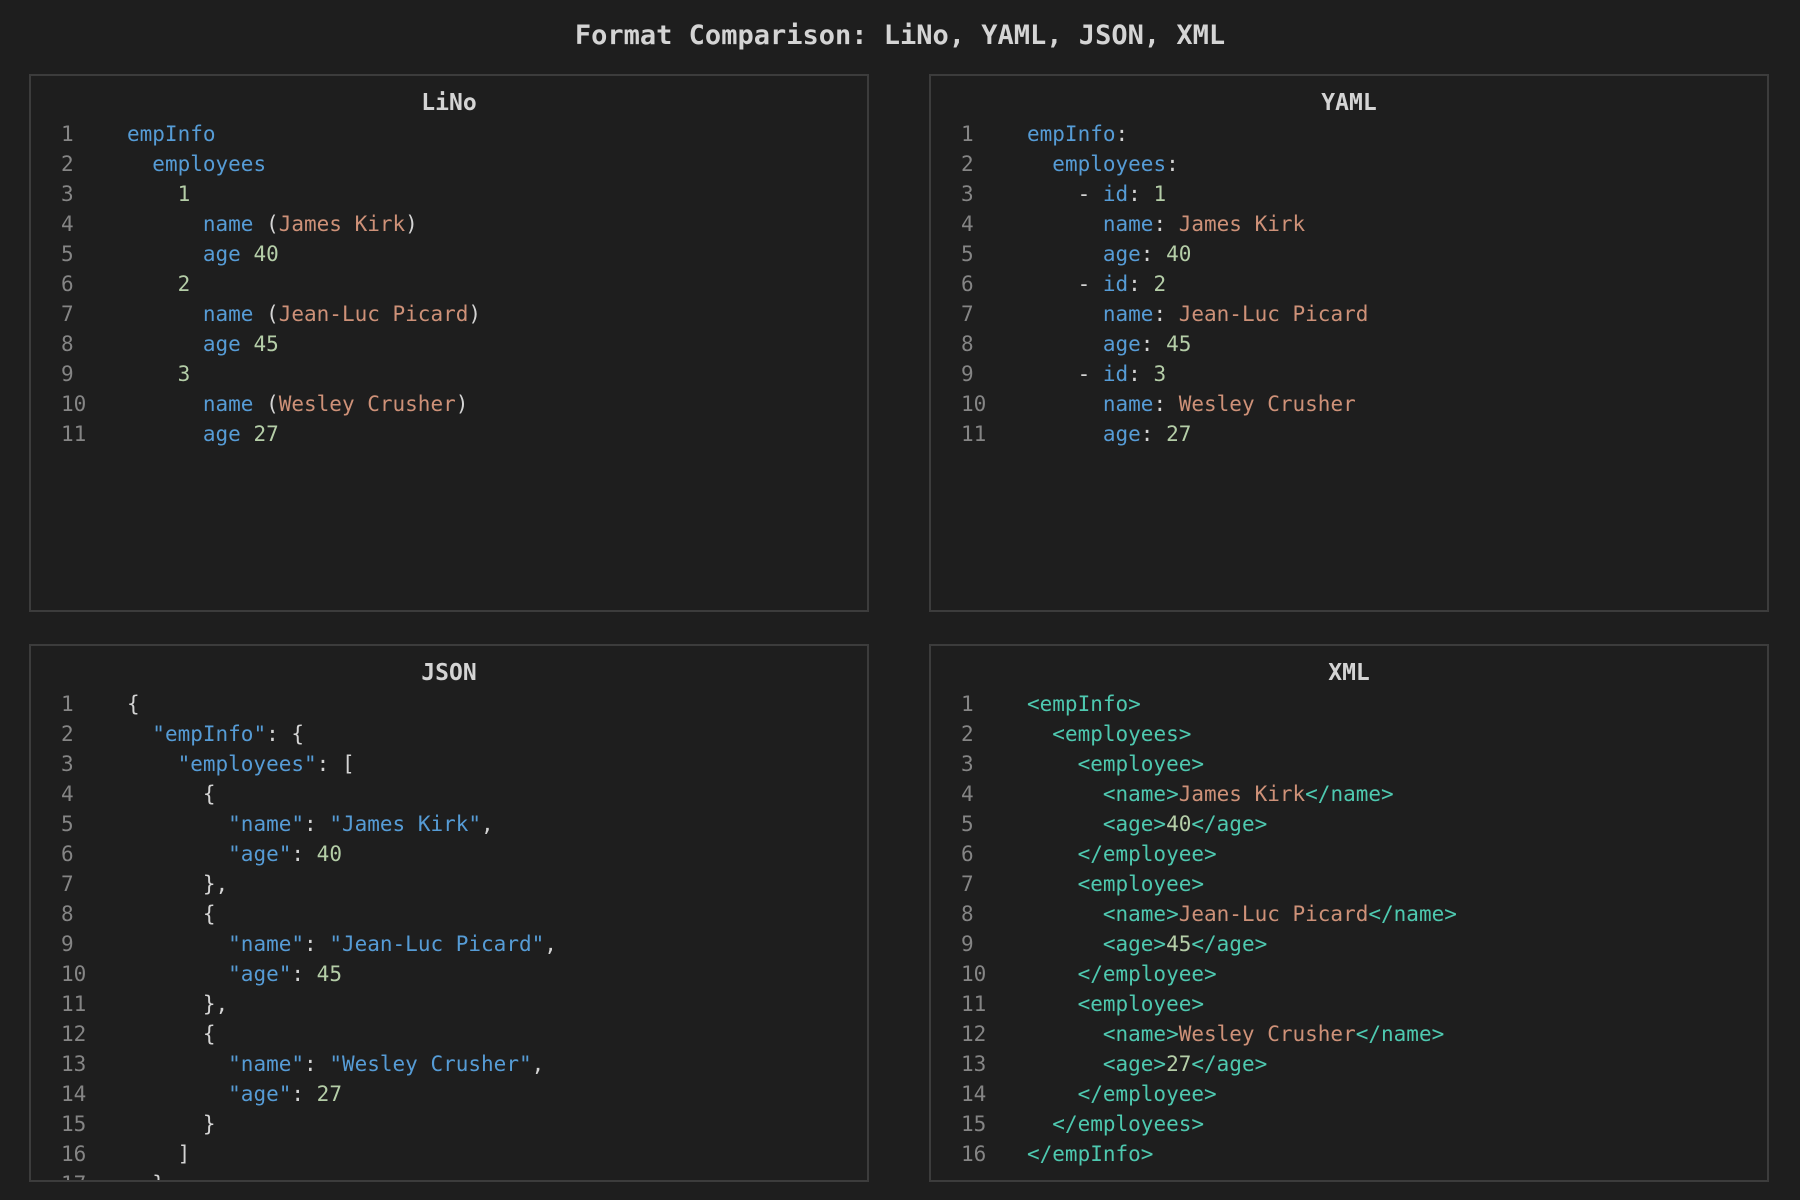 The height and width of the screenshot is (1200, 1800). What do you see at coordinates (1267, 1034) in the screenshot?
I see `code-token: Wesley Crusher` at bounding box center [1267, 1034].